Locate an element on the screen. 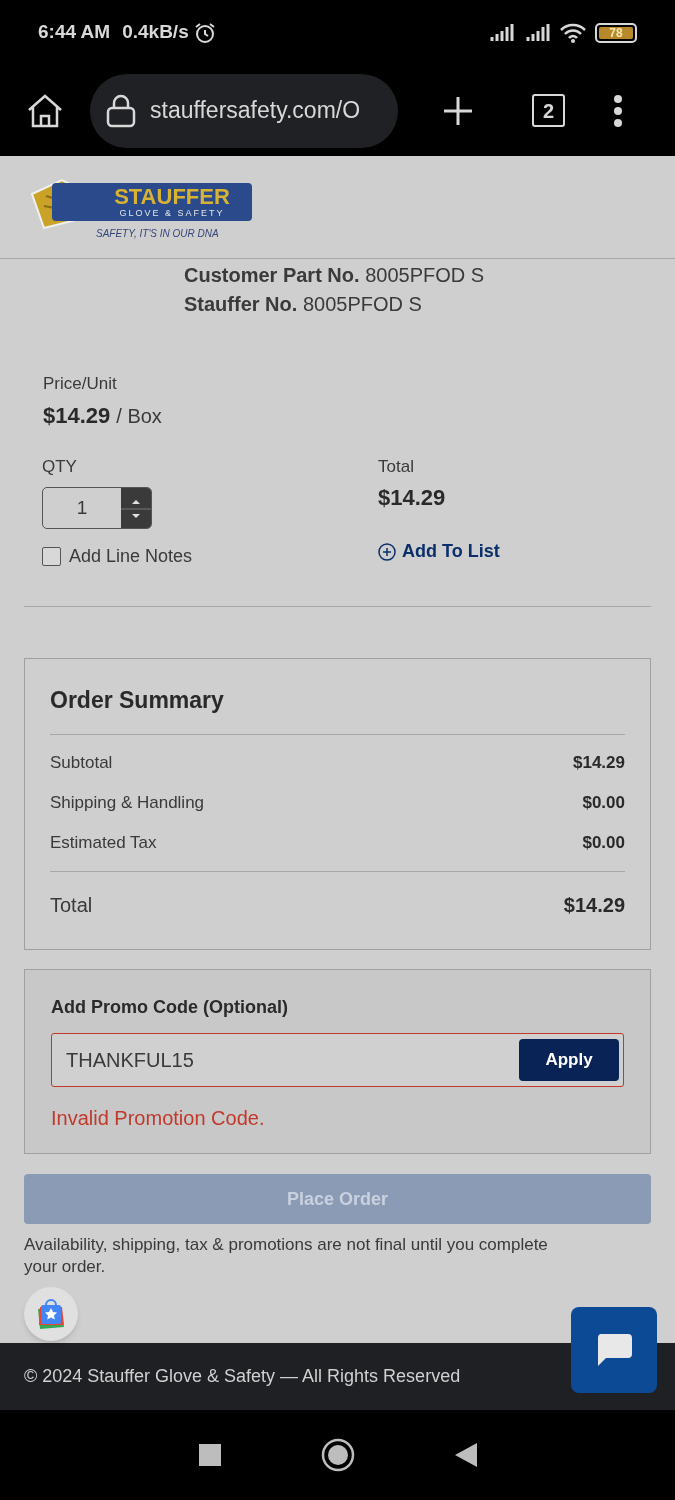  promo-code-field: THANKFUL15 Apply is located at coordinates (337, 1060).